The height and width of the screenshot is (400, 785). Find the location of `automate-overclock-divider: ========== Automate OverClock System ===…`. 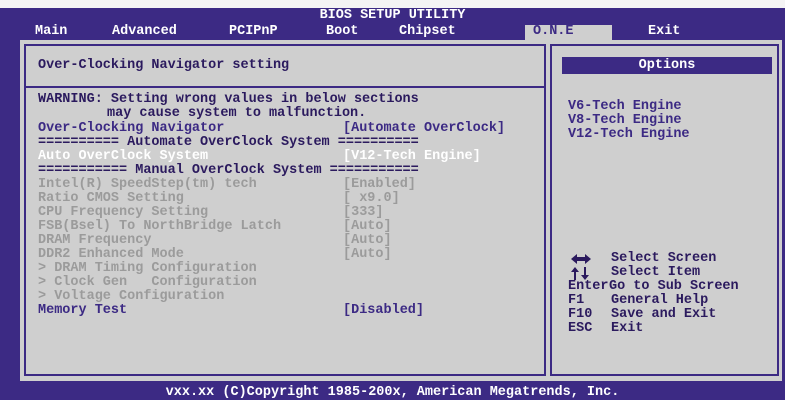

automate-overclock-divider: ========== Automate OverClock System ===… is located at coordinates (228, 142).